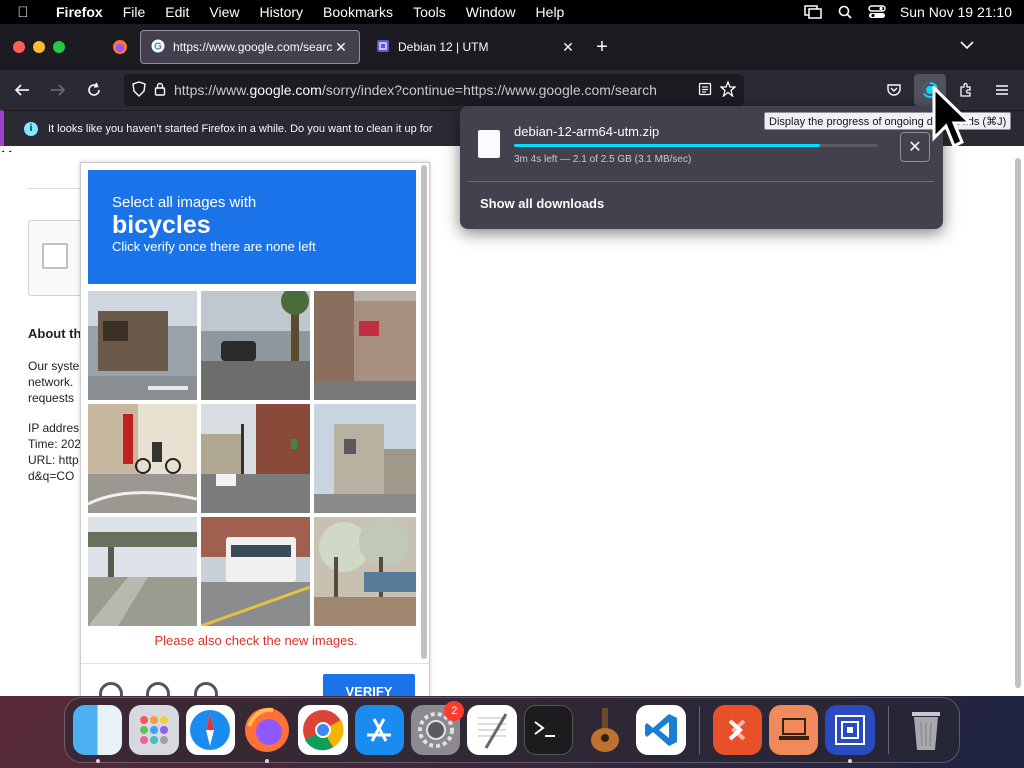 This screenshot has height=768, width=1024. I want to click on finder-icon, so click(98, 734).